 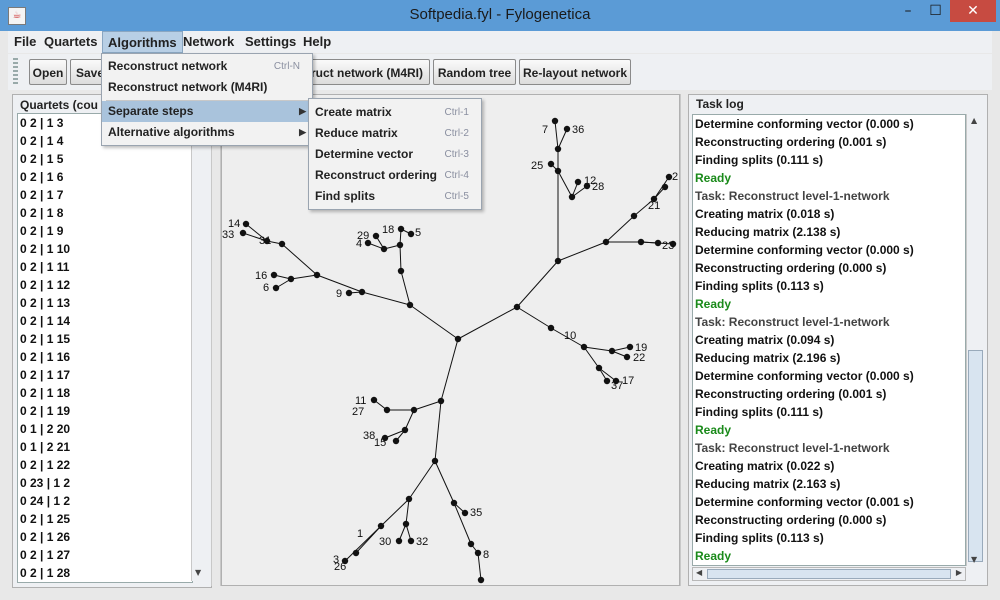 I want to click on scroll-thumb, so click(x=975, y=456).